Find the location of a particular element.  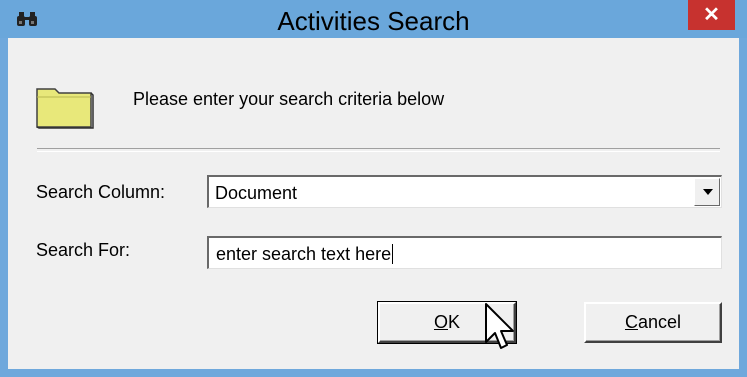

text-caret is located at coordinates (393, 254).